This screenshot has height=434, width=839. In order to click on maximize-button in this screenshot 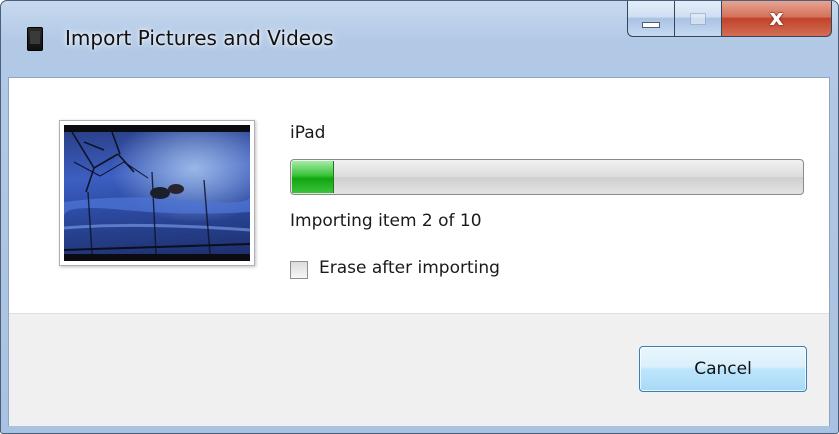, I will do `click(698, 19)`.